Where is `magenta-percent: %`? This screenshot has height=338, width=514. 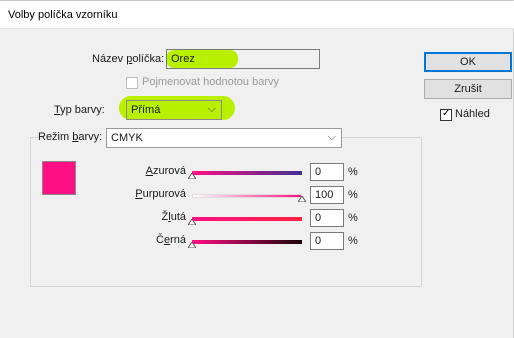
magenta-percent: % is located at coordinates (353, 195).